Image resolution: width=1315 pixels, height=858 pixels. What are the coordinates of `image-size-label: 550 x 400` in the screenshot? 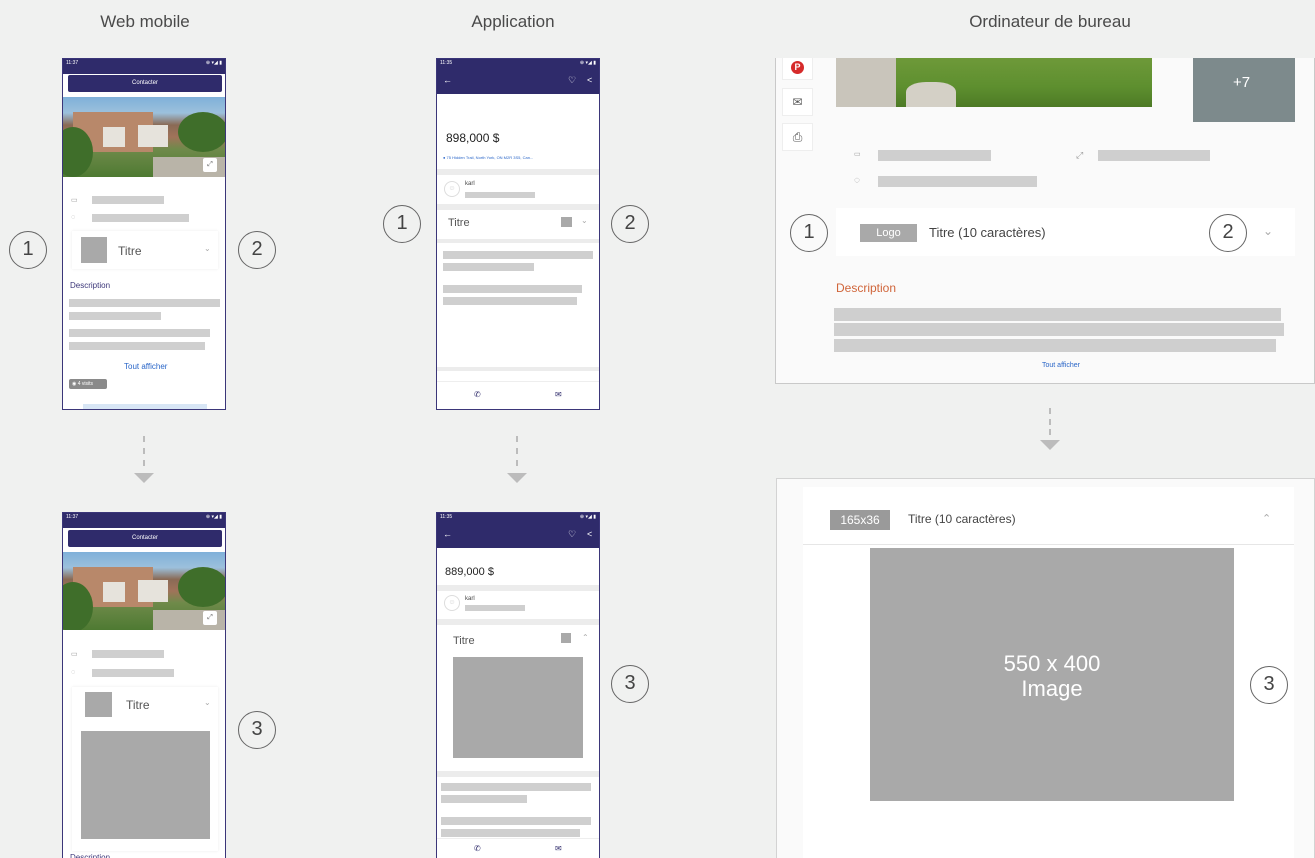 It's located at (1052, 663).